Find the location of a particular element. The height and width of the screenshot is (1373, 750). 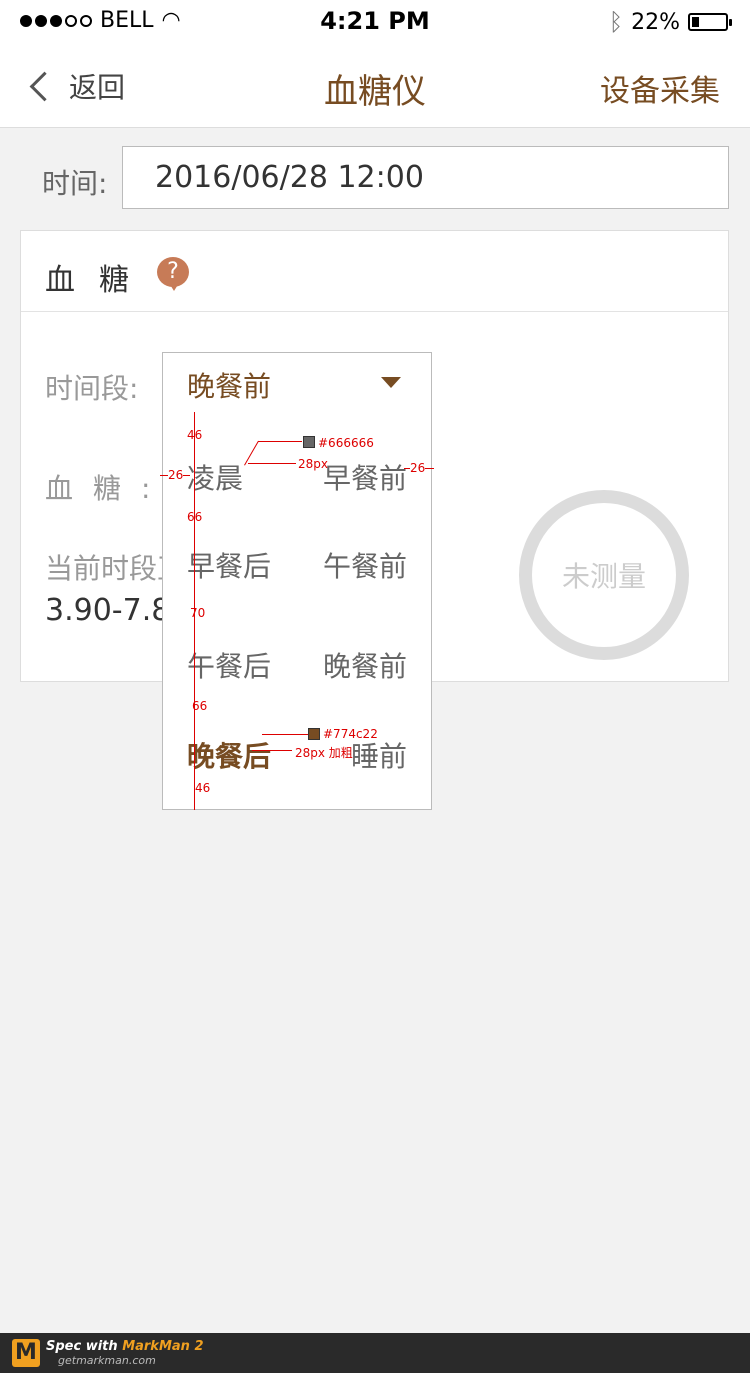

dropdown-option: 午餐前 is located at coordinates (365, 565).